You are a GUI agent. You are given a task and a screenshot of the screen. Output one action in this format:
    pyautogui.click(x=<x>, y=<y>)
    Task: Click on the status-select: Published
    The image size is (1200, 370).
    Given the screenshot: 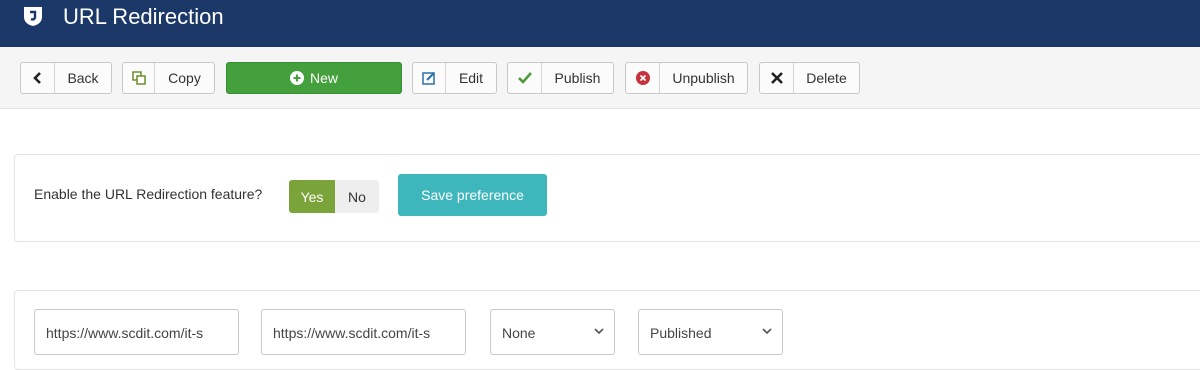 What is the action you would take?
    pyautogui.click(x=710, y=332)
    